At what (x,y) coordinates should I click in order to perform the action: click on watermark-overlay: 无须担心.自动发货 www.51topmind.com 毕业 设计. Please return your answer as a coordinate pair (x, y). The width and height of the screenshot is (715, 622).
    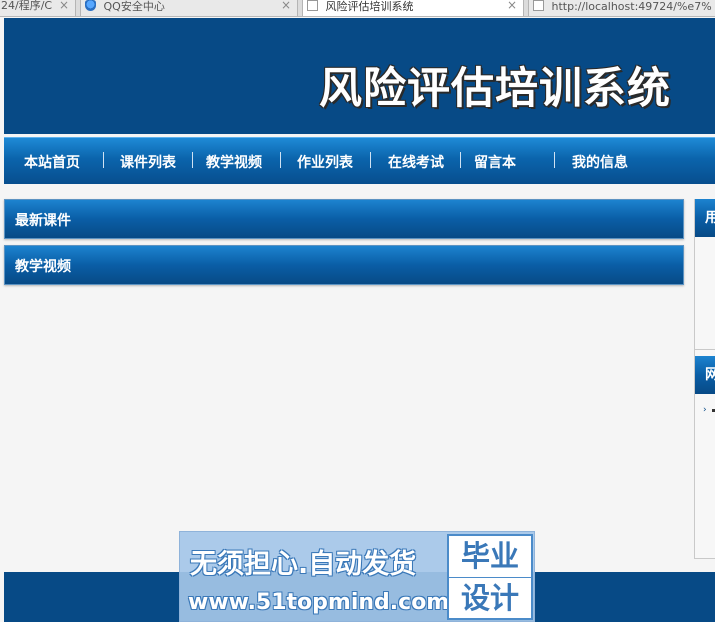
    Looking at the image, I should click on (357, 576).